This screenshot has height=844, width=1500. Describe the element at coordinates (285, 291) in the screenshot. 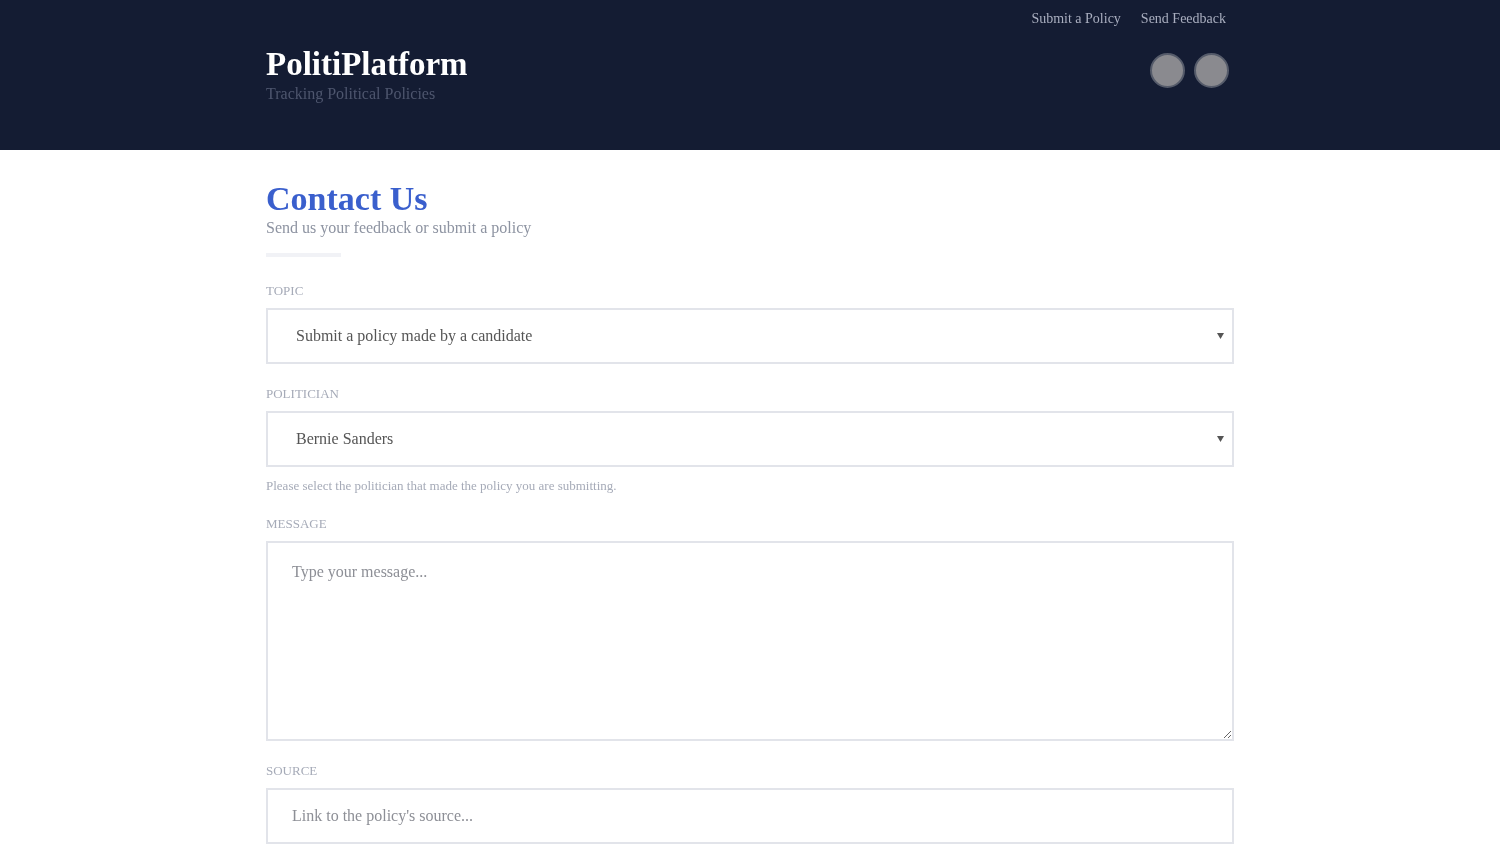

I see `field-label: TOPIC` at that location.